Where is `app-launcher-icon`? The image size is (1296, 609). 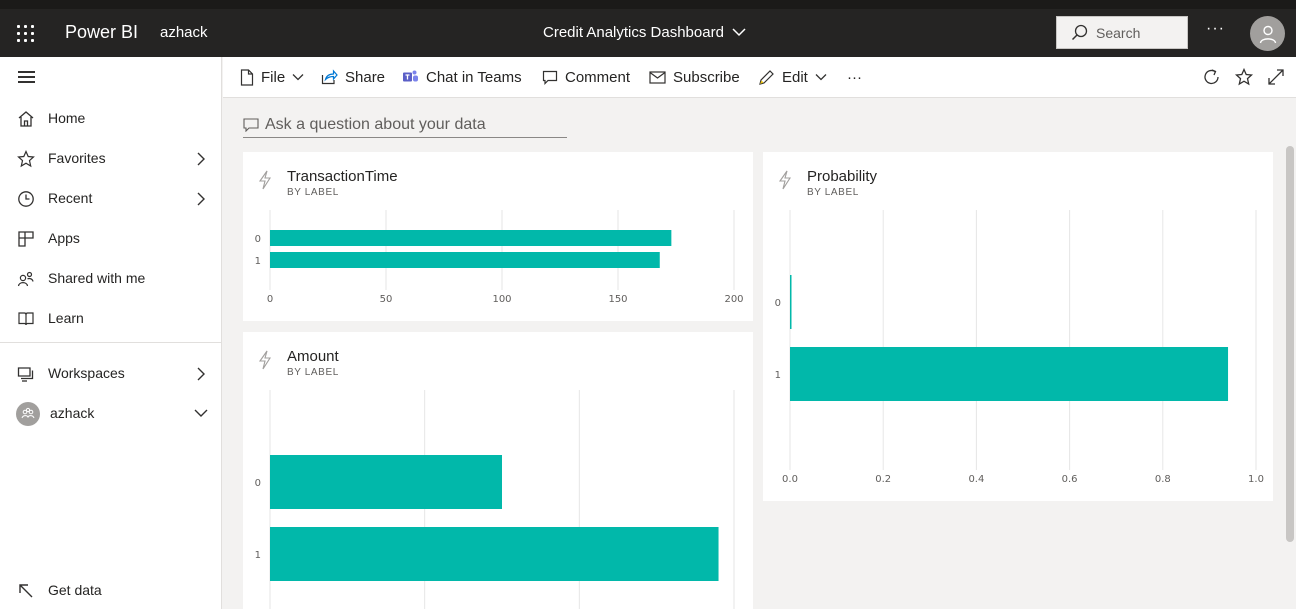 app-launcher-icon is located at coordinates (26, 34).